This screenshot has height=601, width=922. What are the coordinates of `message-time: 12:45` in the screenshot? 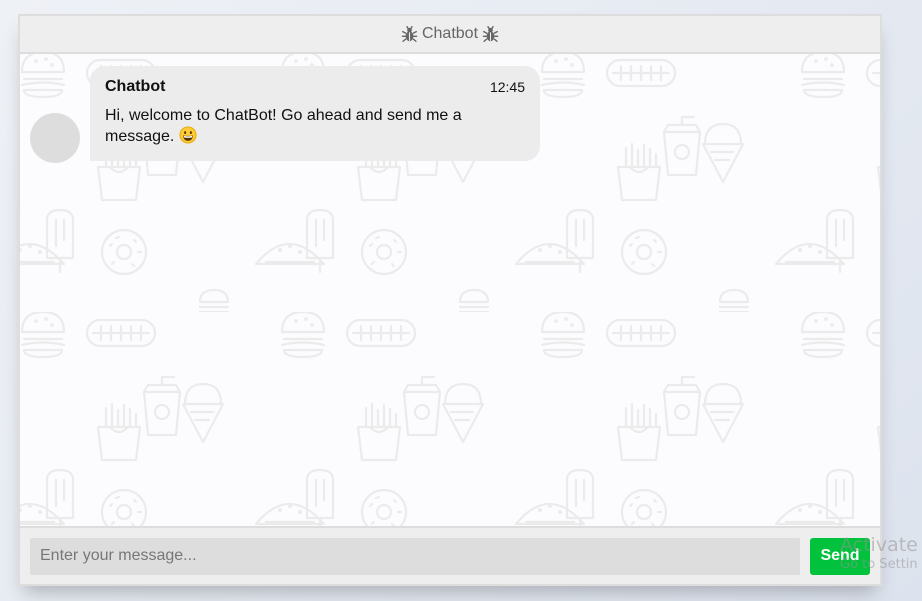 It's located at (507, 87).